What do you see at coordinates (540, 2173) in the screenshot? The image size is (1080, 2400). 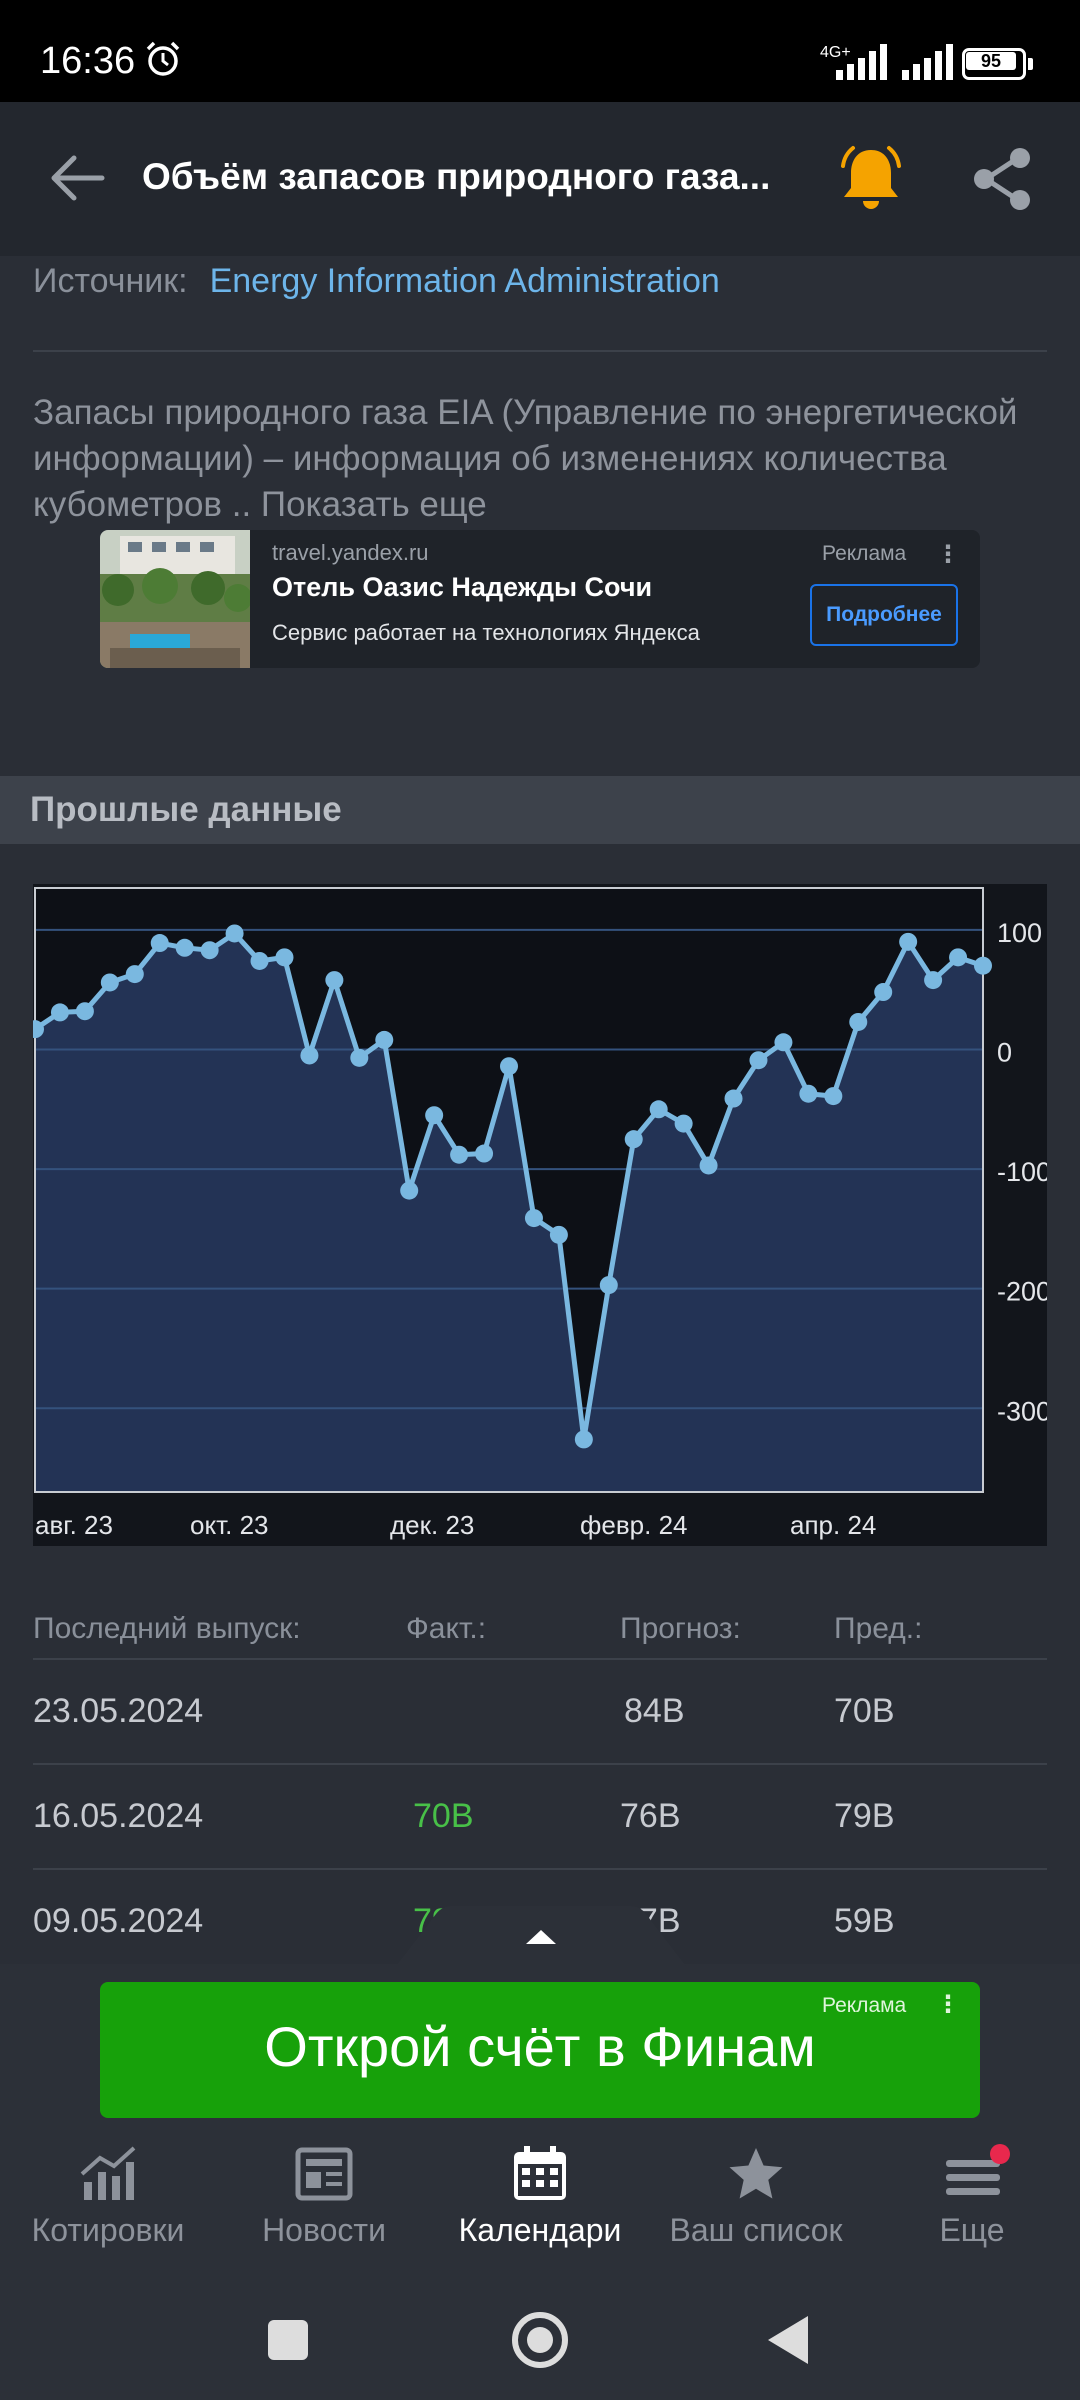 I see `calendar-icon` at bounding box center [540, 2173].